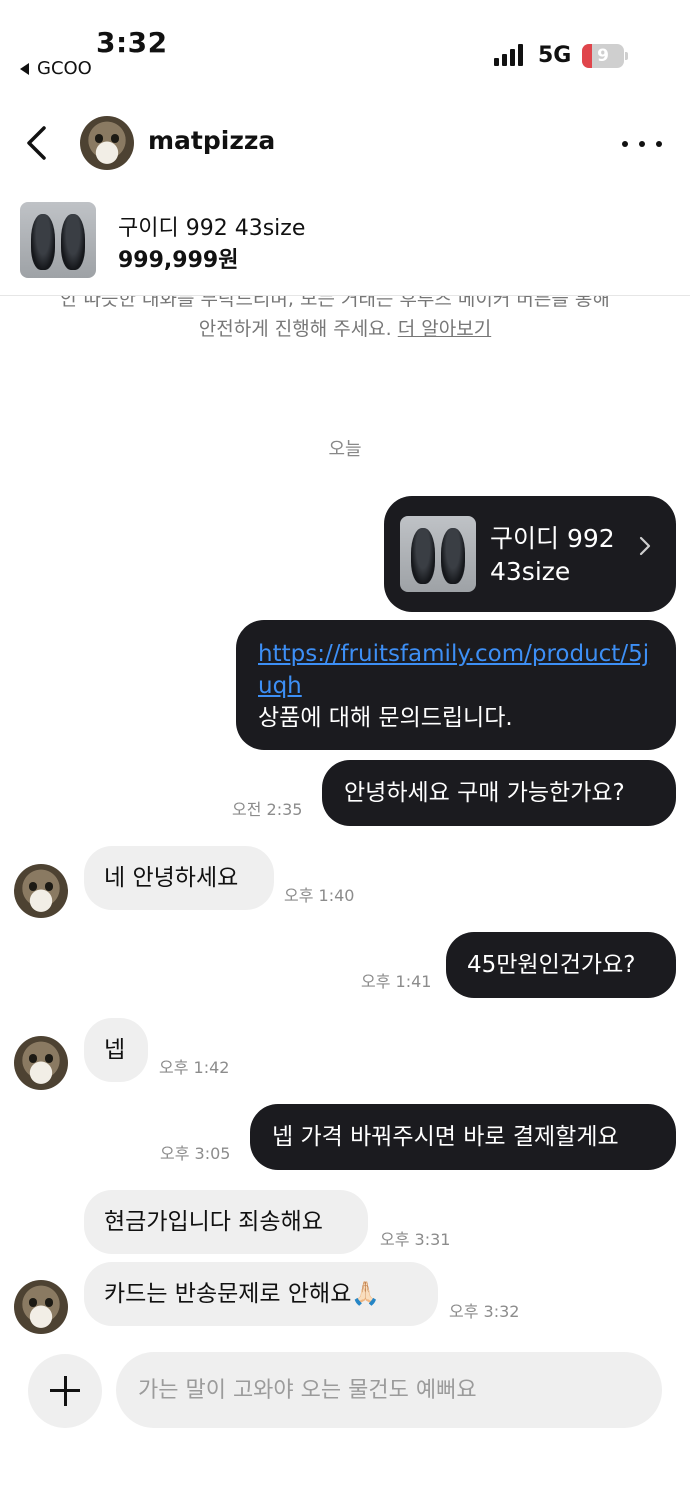 The image size is (690, 1500). What do you see at coordinates (226, 1222) in the screenshot?
I see `received-message: 현금가입니다 죄송해요` at bounding box center [226, 1222].